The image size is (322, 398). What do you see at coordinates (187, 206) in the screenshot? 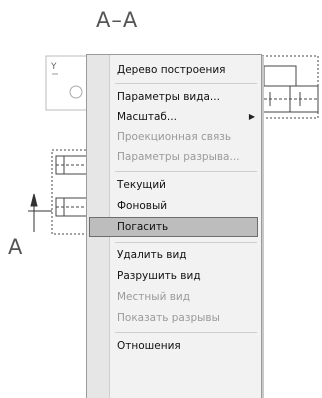
I see `menu-item-background: Фоновый` at bounding box center [187, 206].